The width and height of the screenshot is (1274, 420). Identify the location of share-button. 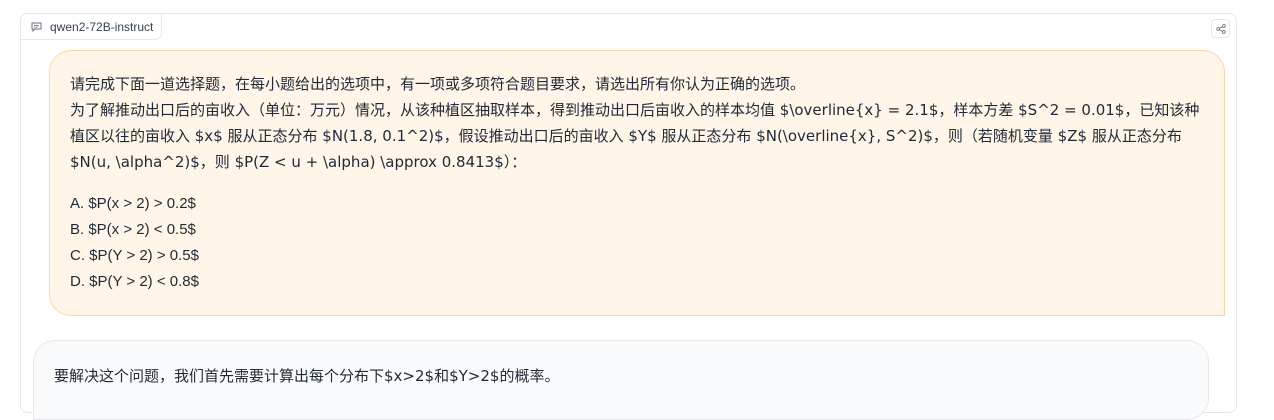
(1220, 28).